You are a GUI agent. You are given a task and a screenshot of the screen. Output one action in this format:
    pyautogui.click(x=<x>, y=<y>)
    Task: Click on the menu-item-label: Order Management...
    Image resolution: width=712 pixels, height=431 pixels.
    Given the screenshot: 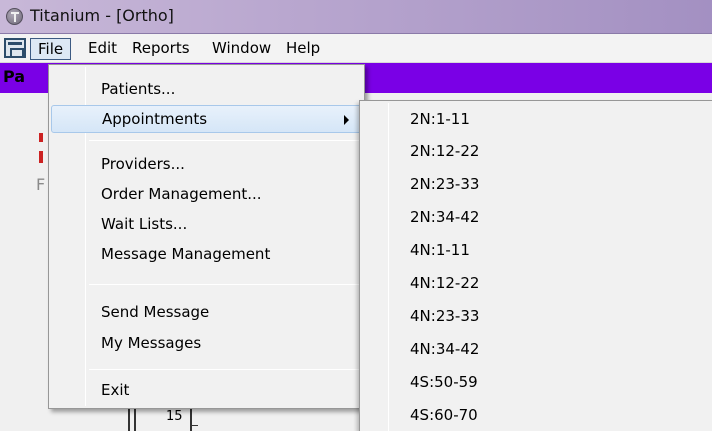 What is the action you would take?
    pyautogui.click(x=181, y=194)
    